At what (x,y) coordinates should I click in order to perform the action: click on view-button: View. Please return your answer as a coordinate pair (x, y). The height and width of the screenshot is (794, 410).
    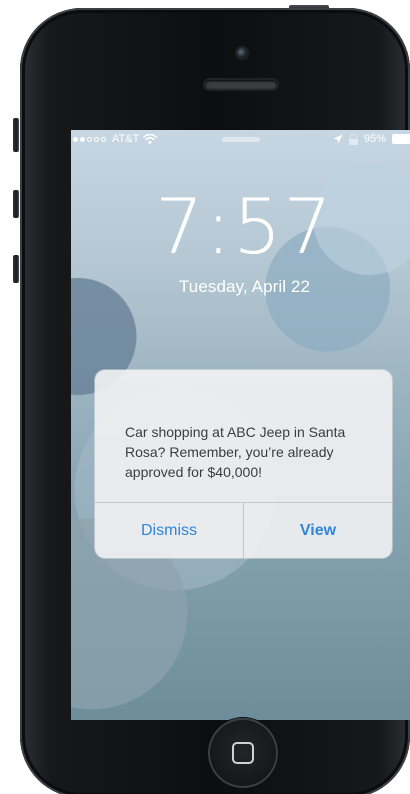
    Looking at the image, I should click on (318, 530).